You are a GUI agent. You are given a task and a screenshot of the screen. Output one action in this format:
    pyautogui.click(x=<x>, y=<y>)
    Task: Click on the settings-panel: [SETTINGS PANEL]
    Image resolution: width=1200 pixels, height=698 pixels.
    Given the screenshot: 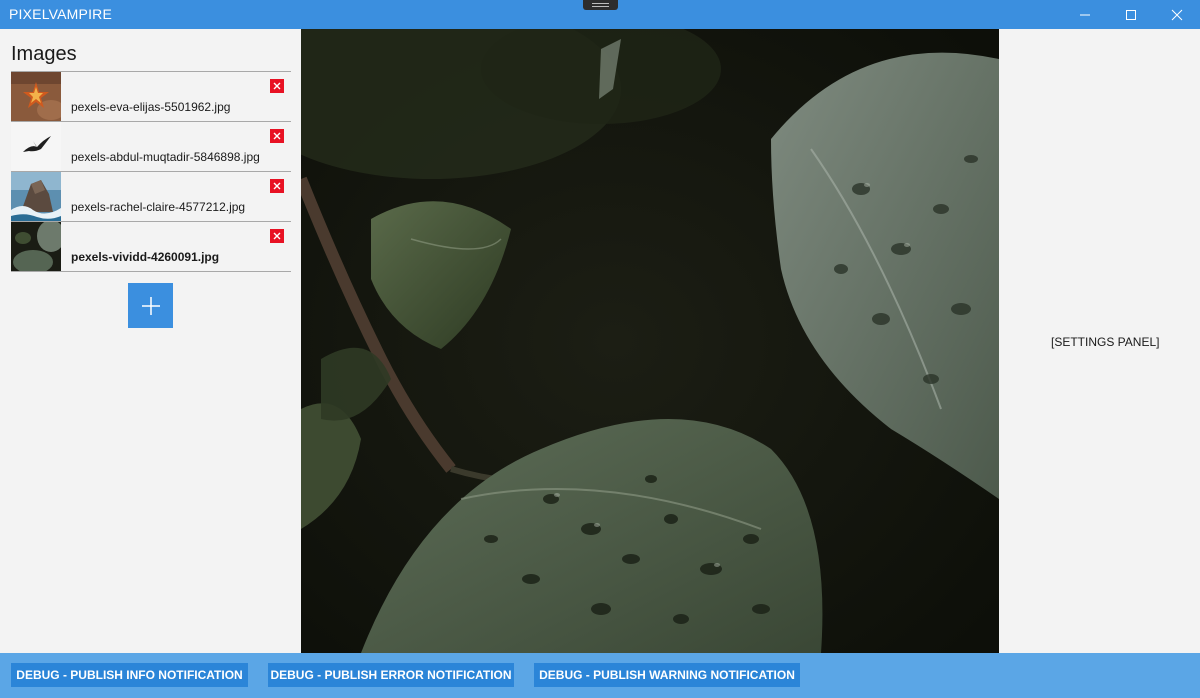 What is the action you would take?
    pyautogui.click(x=1099, y=341)
    